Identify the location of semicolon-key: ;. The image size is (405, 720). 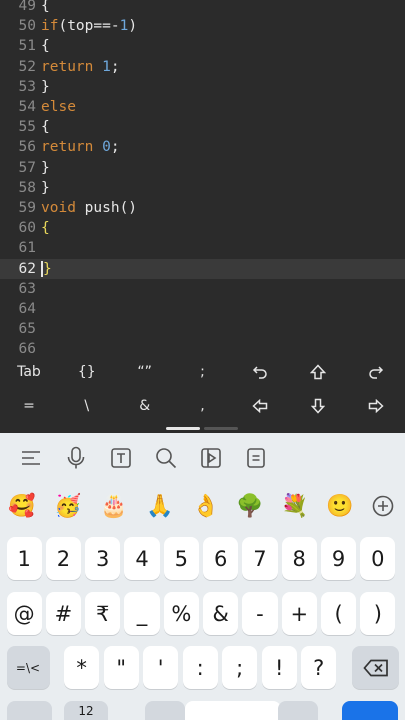
(203, 372).